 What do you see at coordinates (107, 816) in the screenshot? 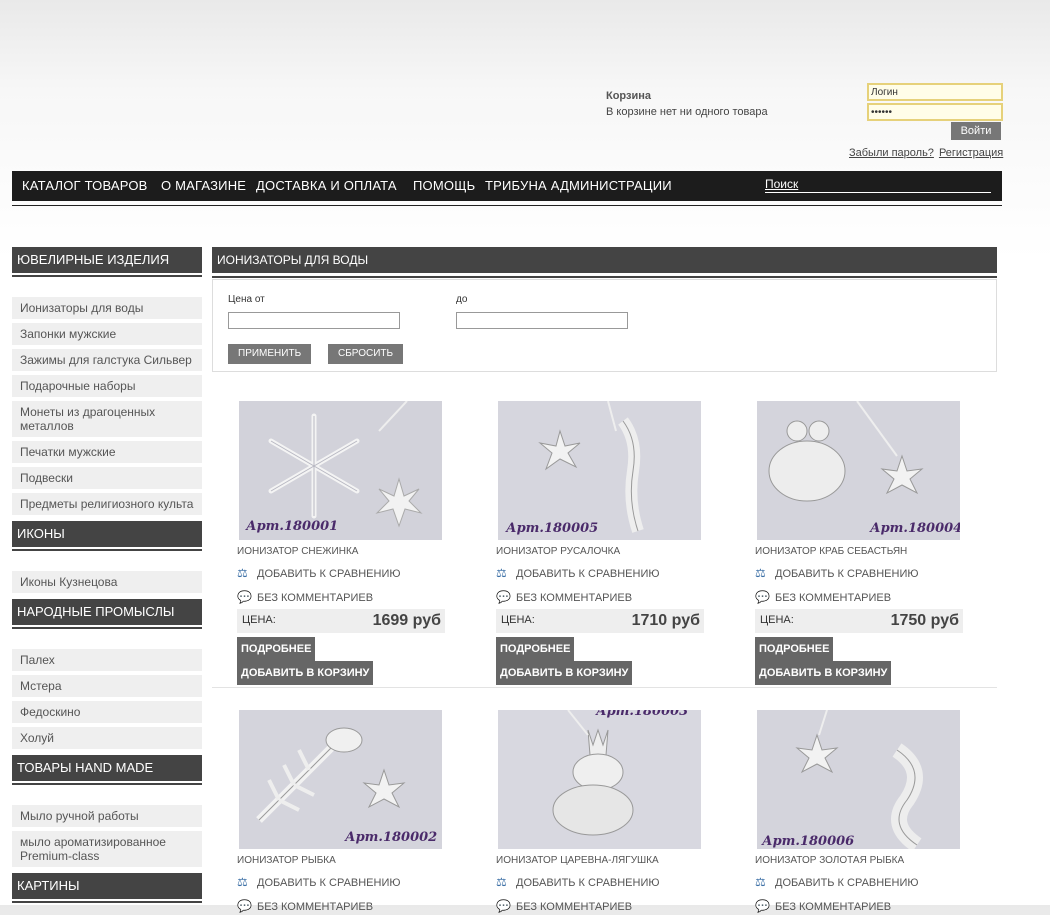
I see `sidebar-item-handmade-soap: Мыло ручной работы` at bounding box center [107, 816].